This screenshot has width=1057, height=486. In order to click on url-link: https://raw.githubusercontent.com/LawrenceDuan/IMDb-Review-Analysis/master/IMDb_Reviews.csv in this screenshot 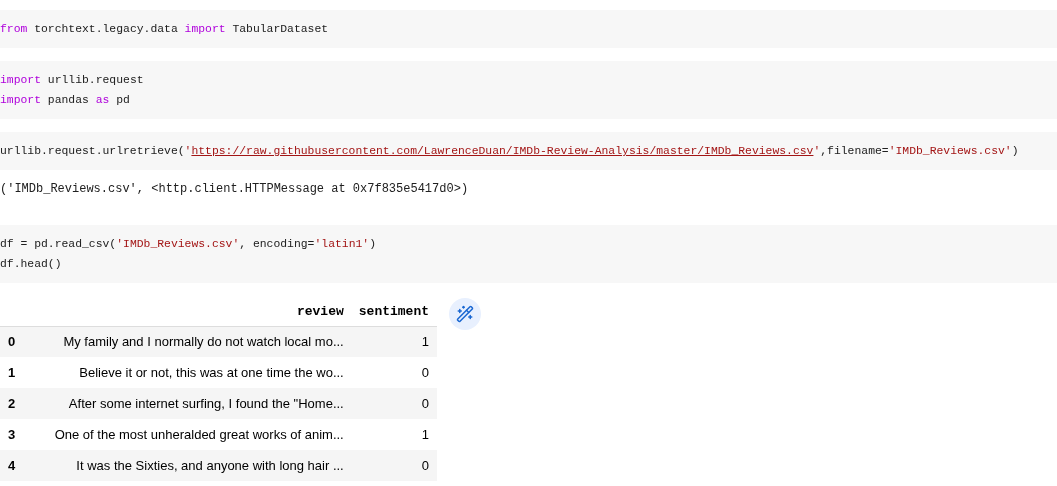, I will do `click(502, 151)`.